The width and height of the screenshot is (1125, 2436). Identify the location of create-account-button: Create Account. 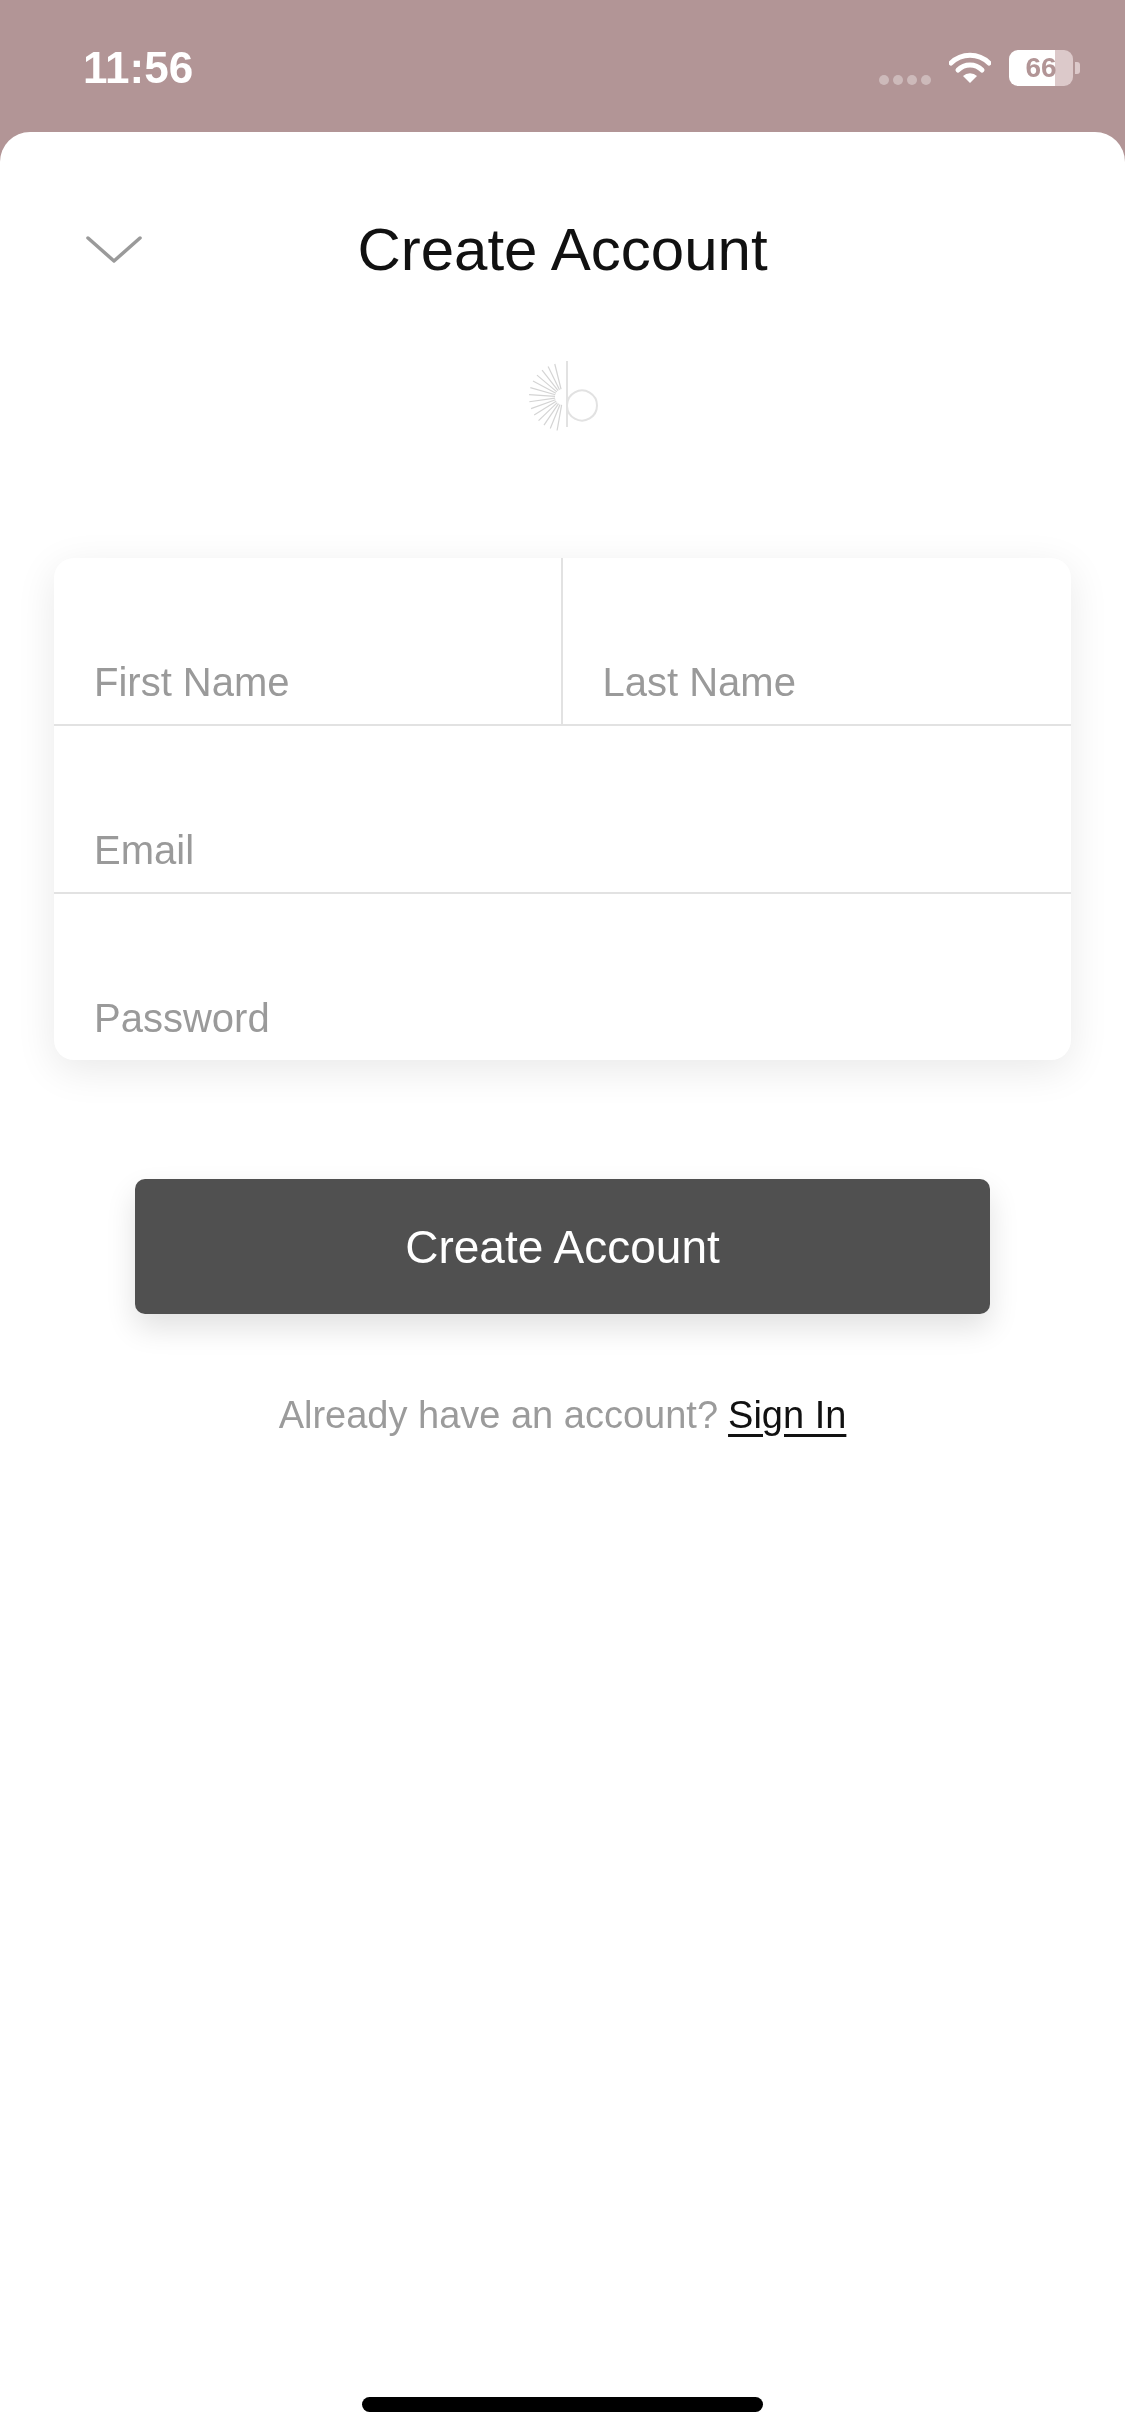
(562, 1246).